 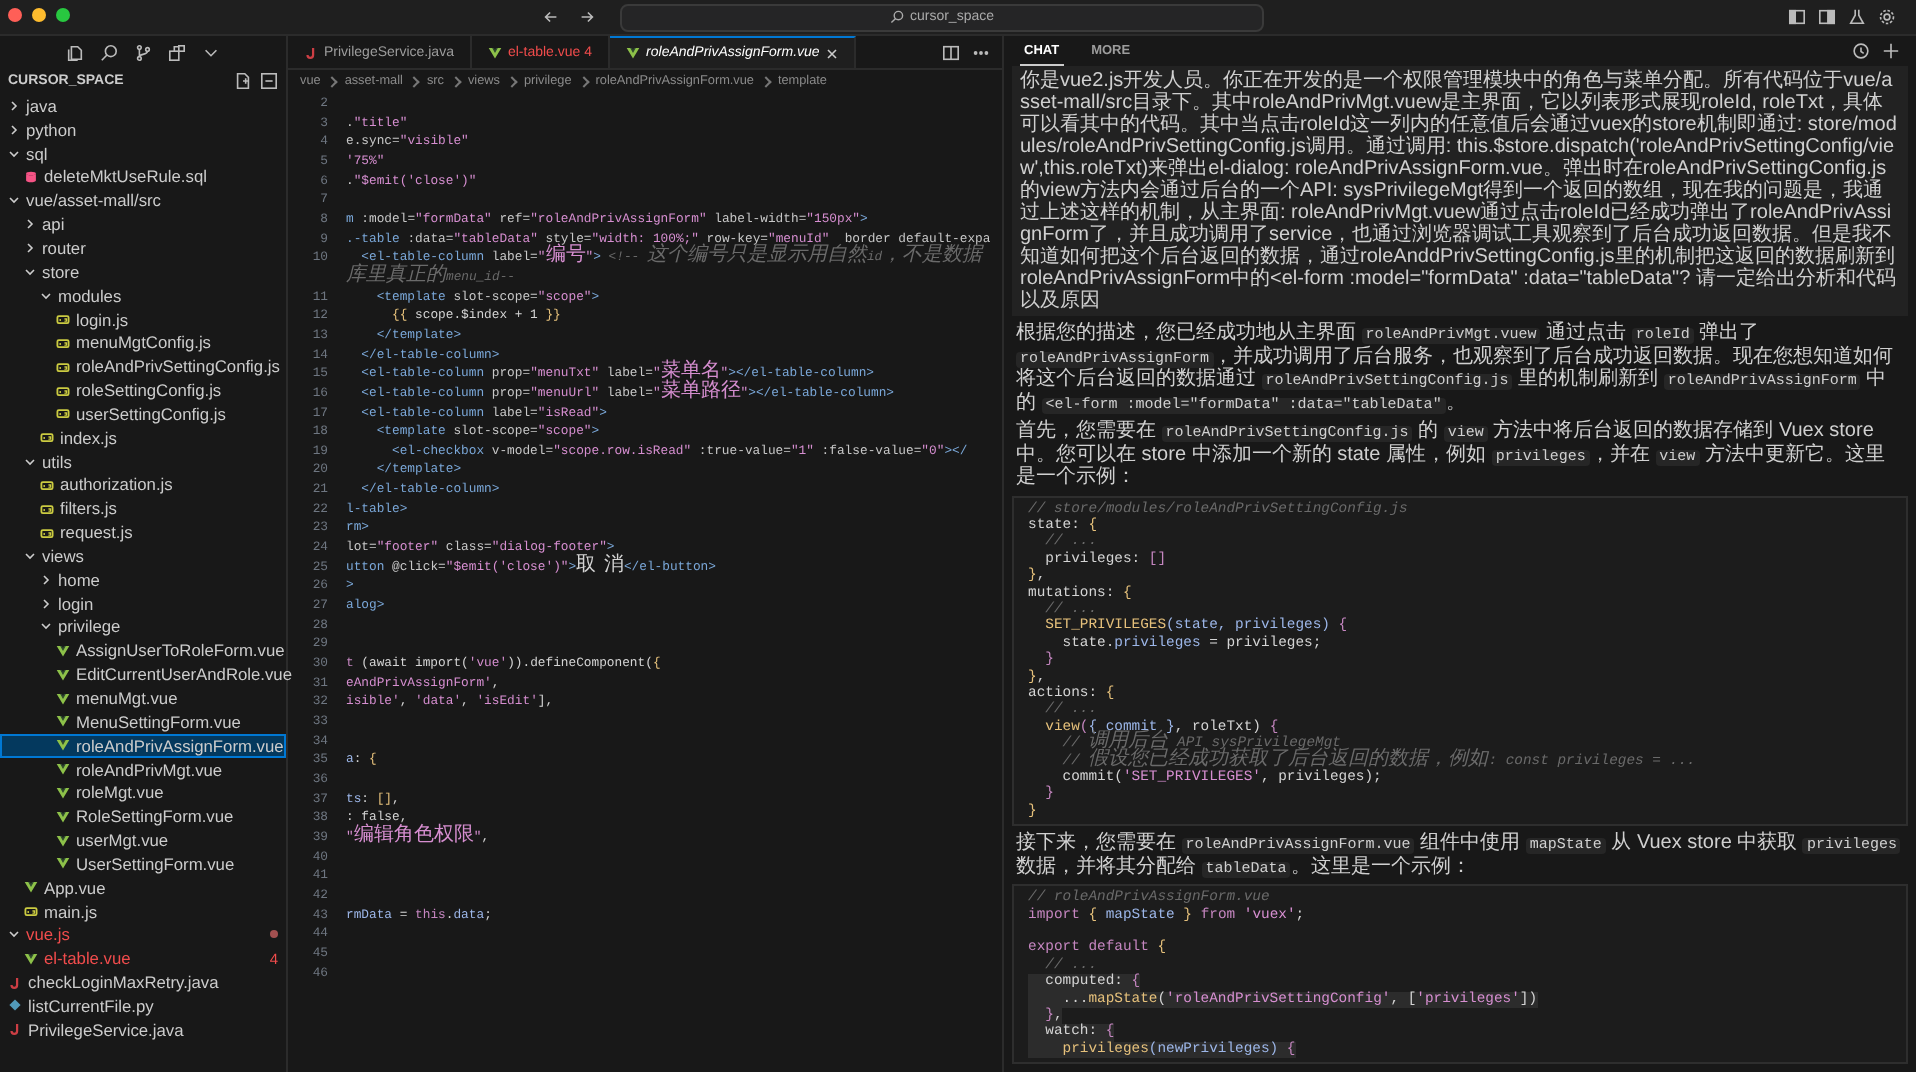 I want to click on file-name: roleMgt.vue, so click(x=120, y=792).